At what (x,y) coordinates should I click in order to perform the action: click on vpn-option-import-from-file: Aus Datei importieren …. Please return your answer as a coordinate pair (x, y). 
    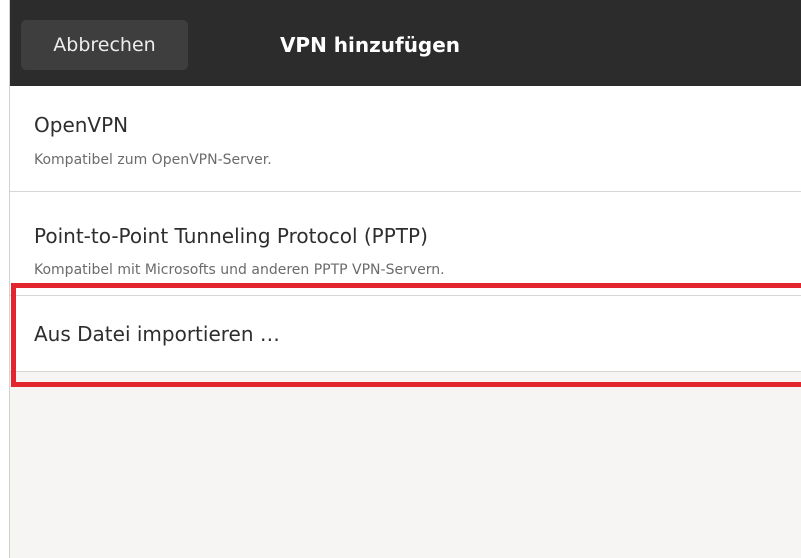
    Looking at the image, I should click on (405, 334).